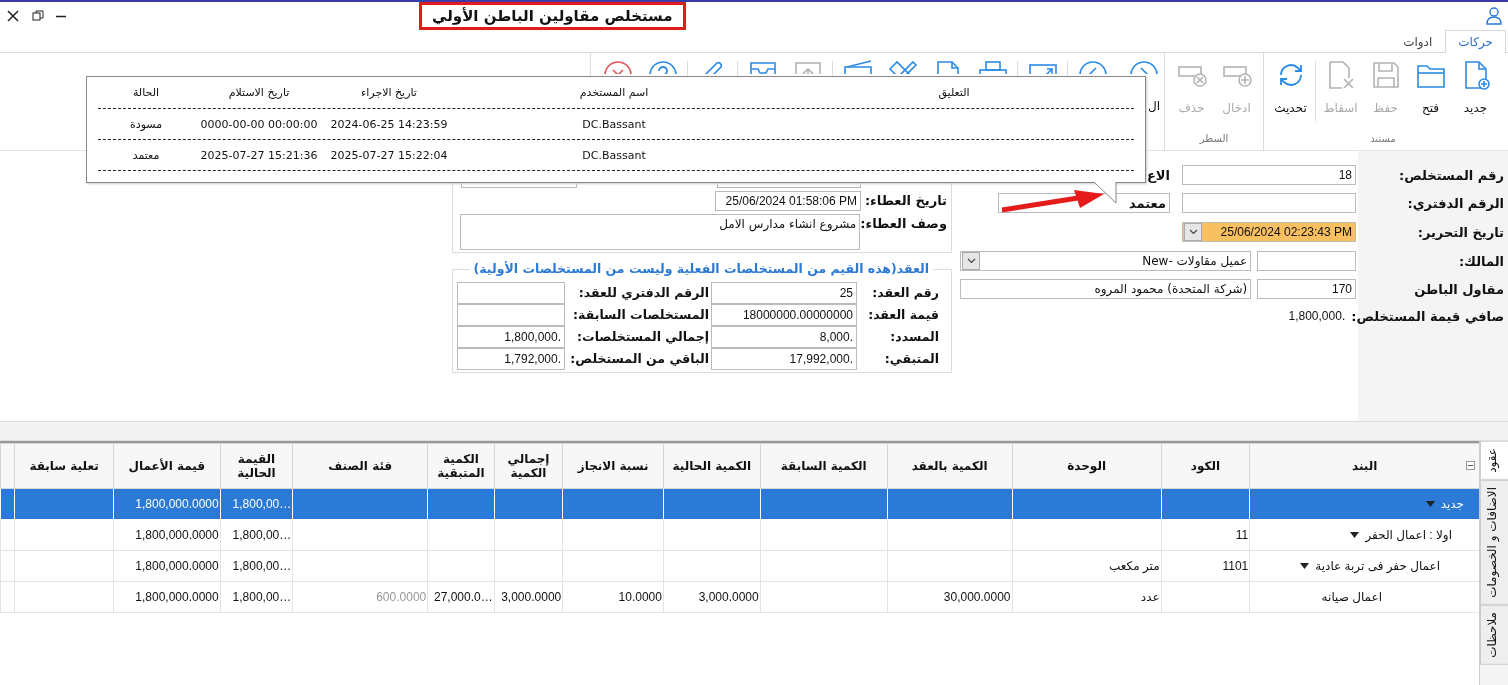  Describe the element at coordinates (914, 337) in the screenshot. I see `field-label: المسدد:` at that location.